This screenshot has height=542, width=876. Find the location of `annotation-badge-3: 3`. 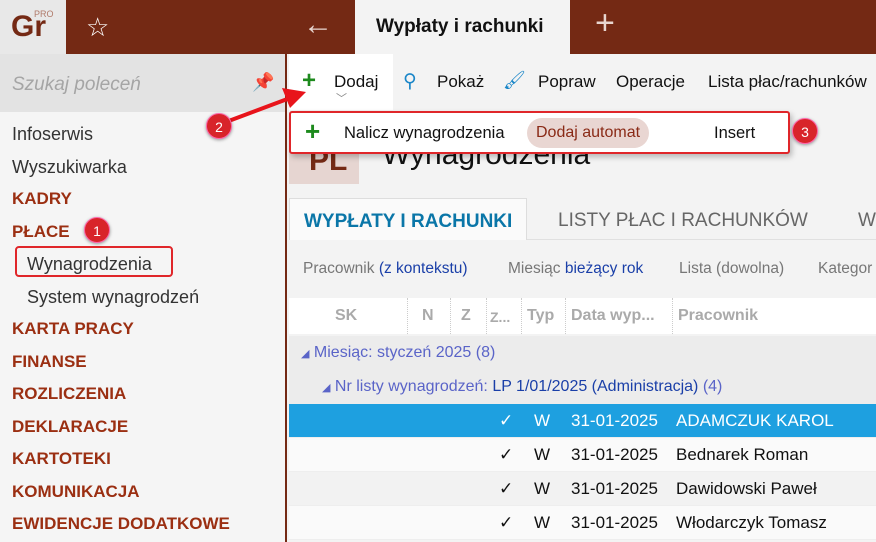

annotation-badge-3: 3 is located at coordinates (805, 131).